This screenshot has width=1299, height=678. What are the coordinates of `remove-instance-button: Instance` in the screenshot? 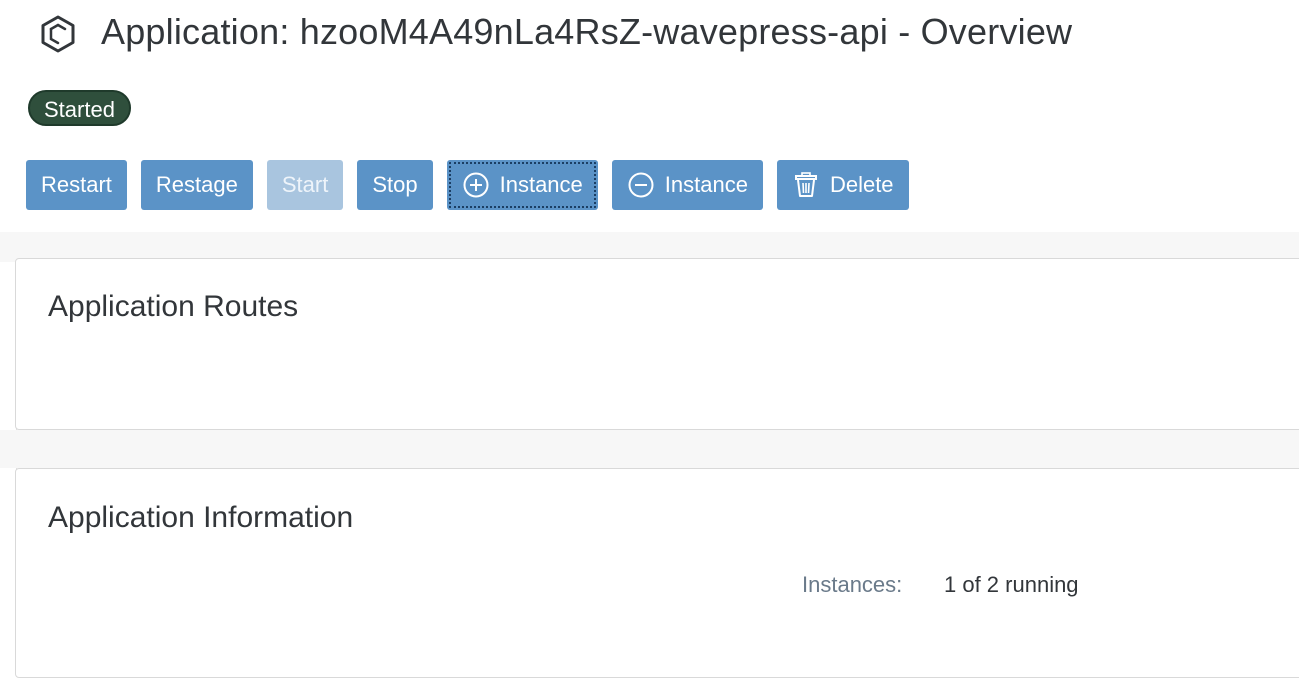 It's located at (687, 185).